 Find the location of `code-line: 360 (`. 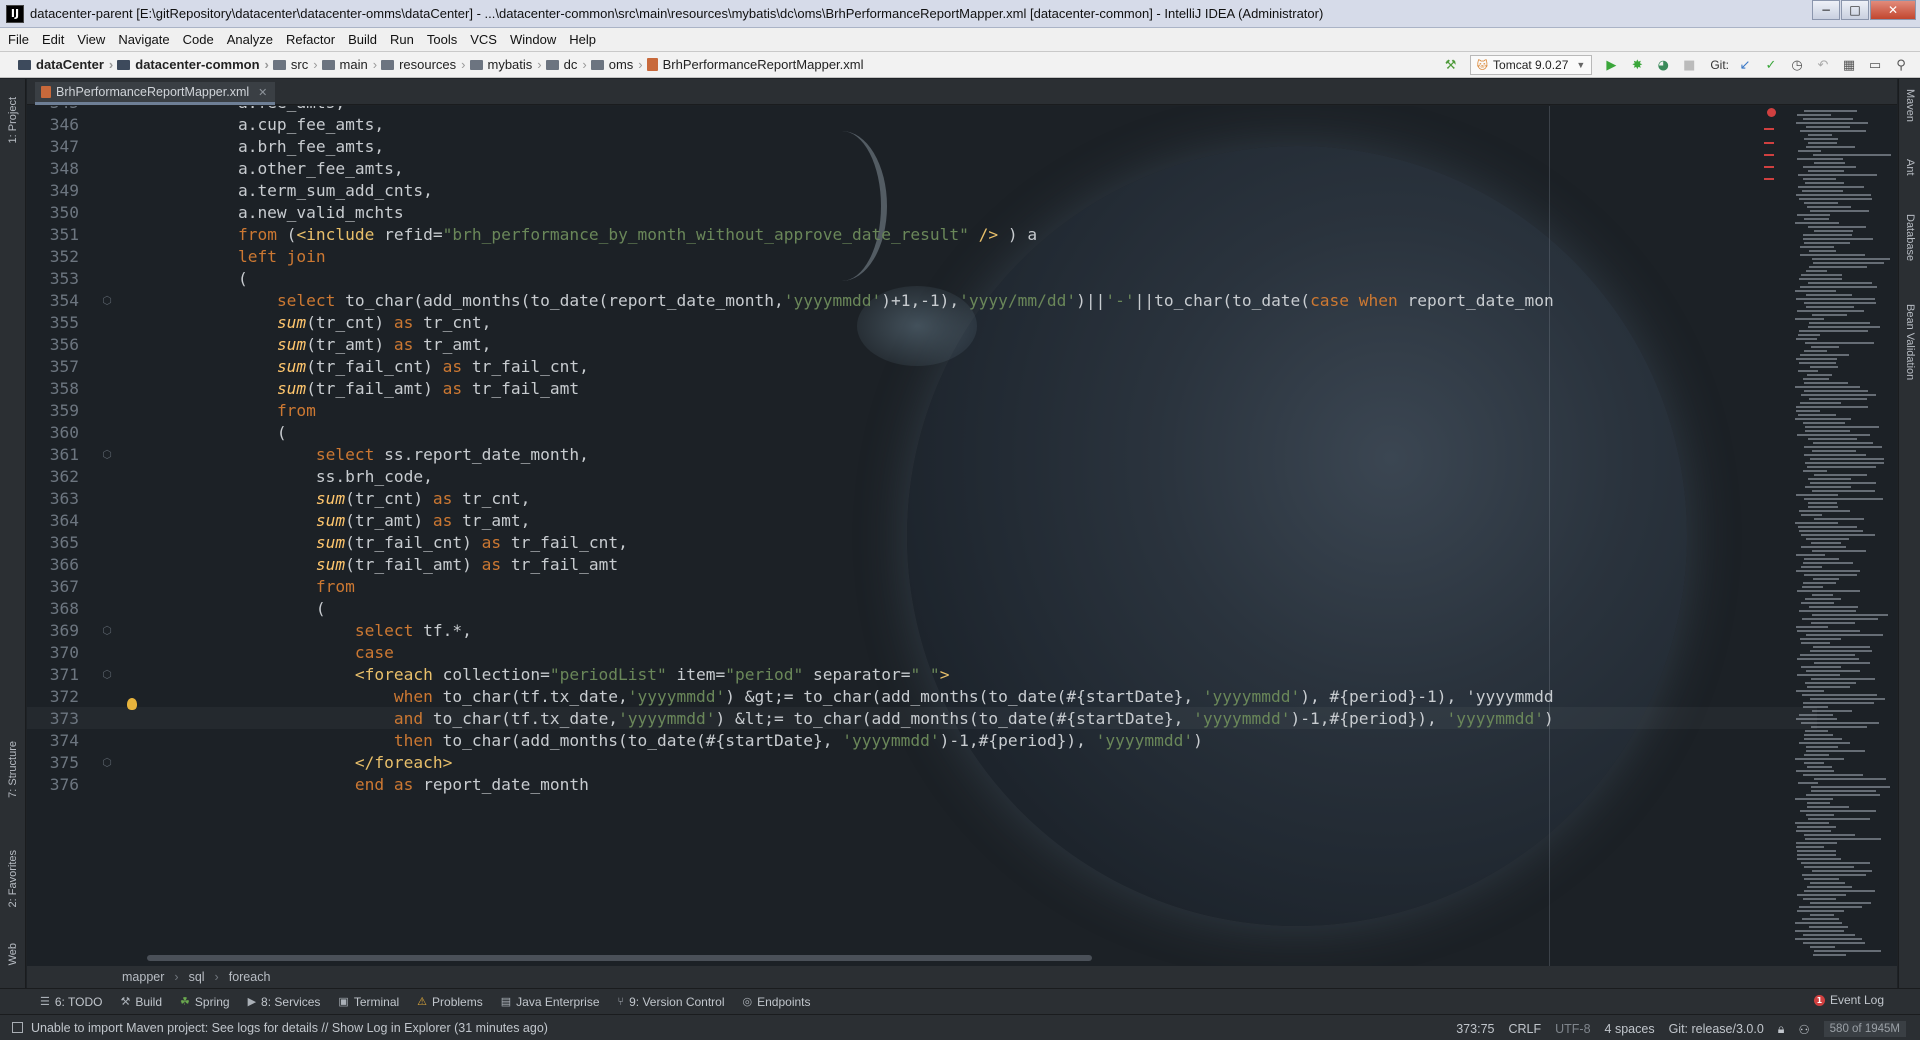

code-line: 360 ( is located at coordinates (922, 432).